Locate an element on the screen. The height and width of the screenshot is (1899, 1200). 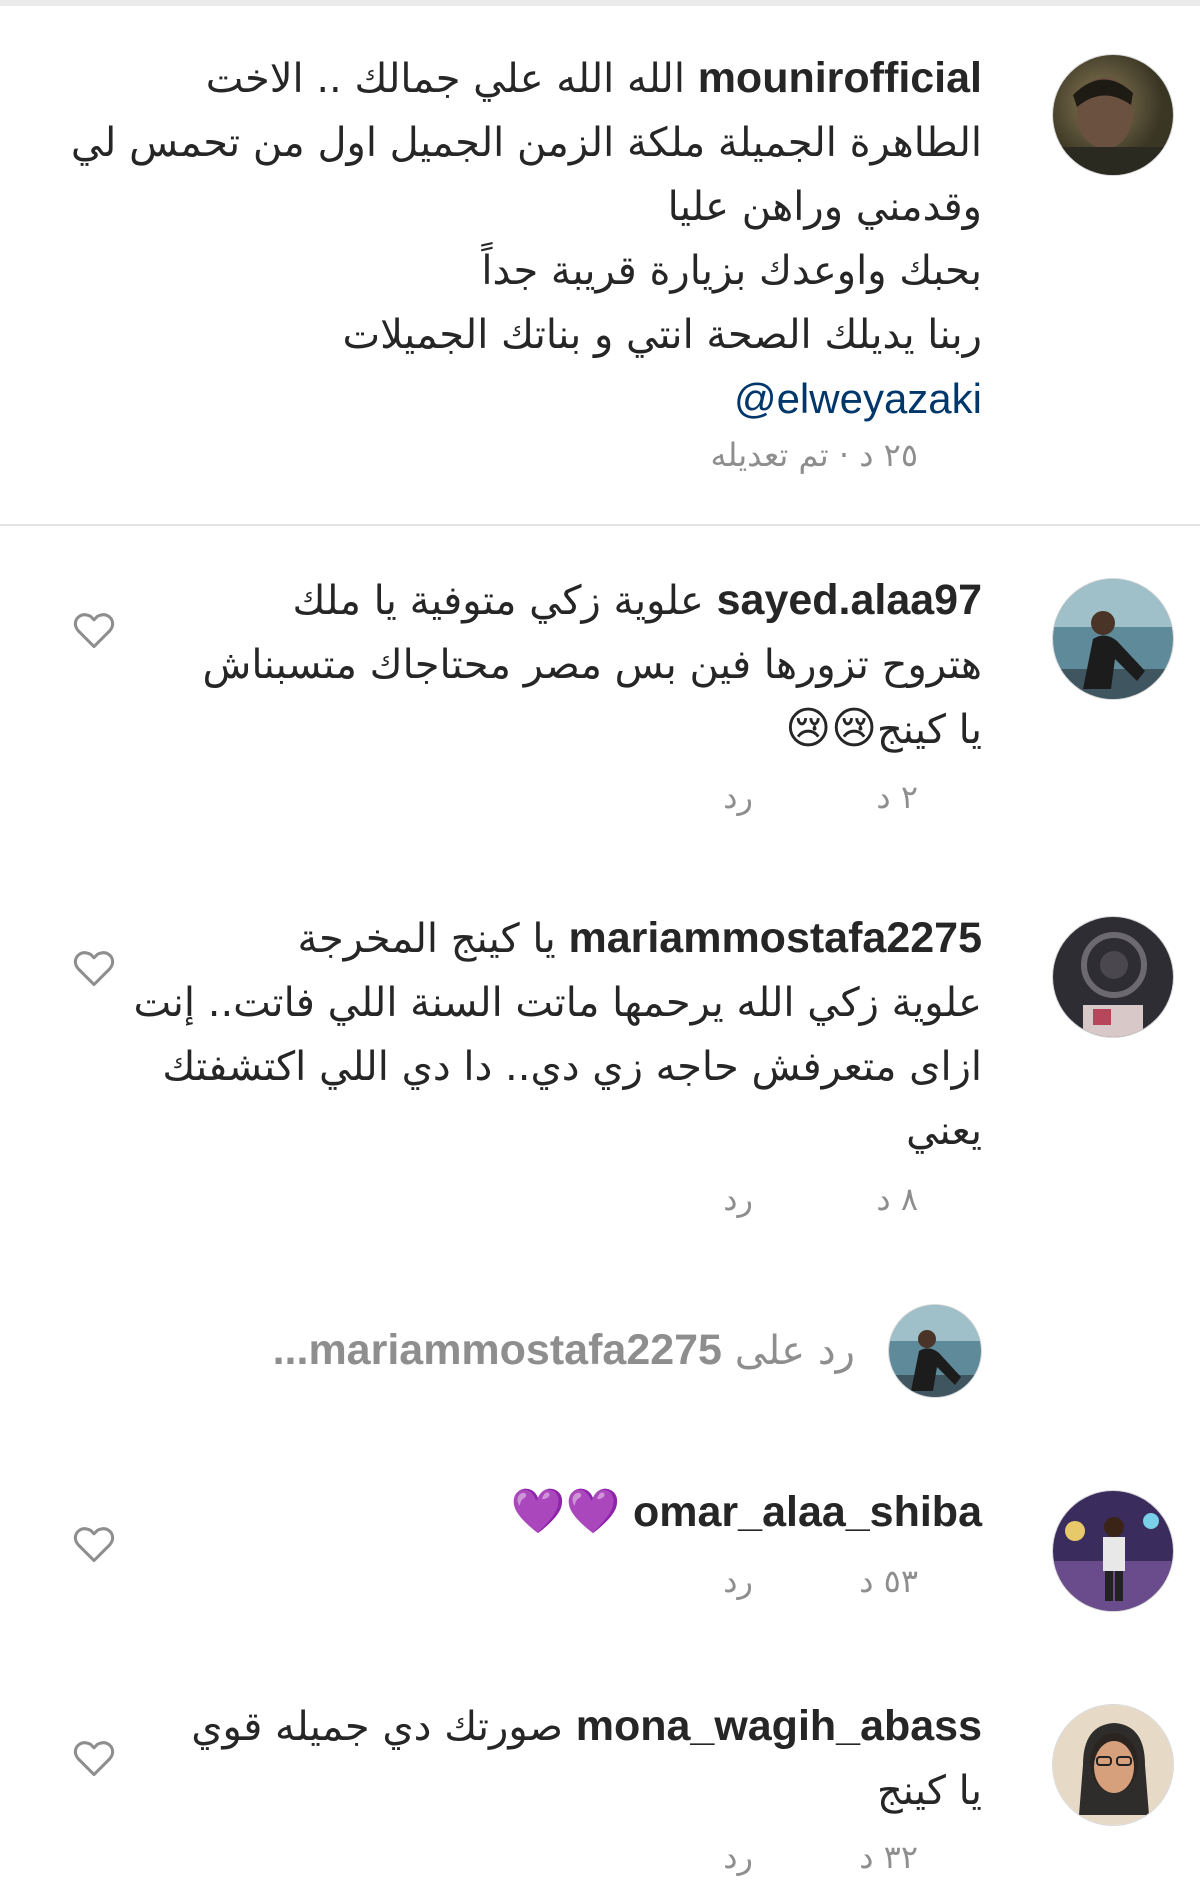
comment-text-line: وقدمني وراهن عليا is located at coordinates (824, 207).